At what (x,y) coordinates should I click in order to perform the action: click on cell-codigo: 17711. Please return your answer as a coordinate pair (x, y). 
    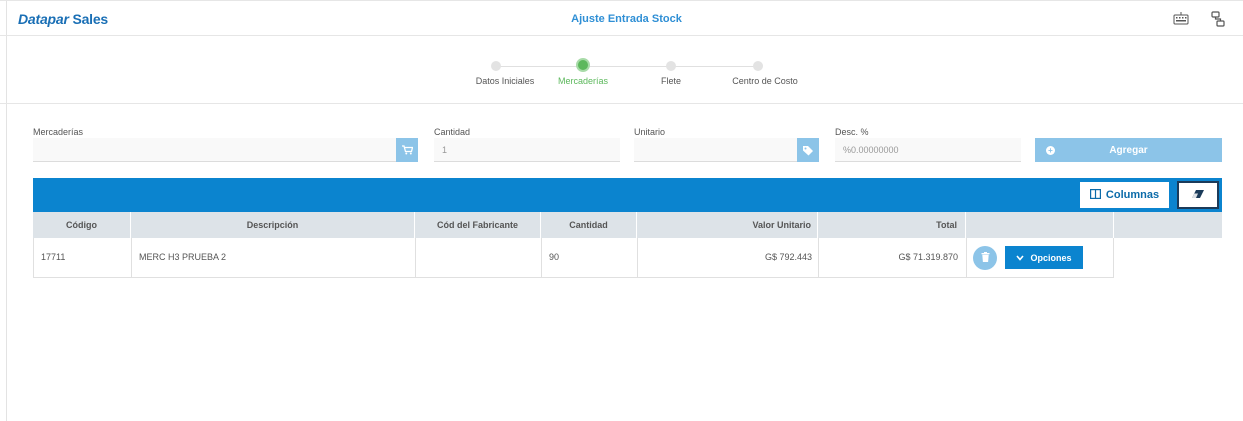
    Looking at the image, I should click on (83, 257).